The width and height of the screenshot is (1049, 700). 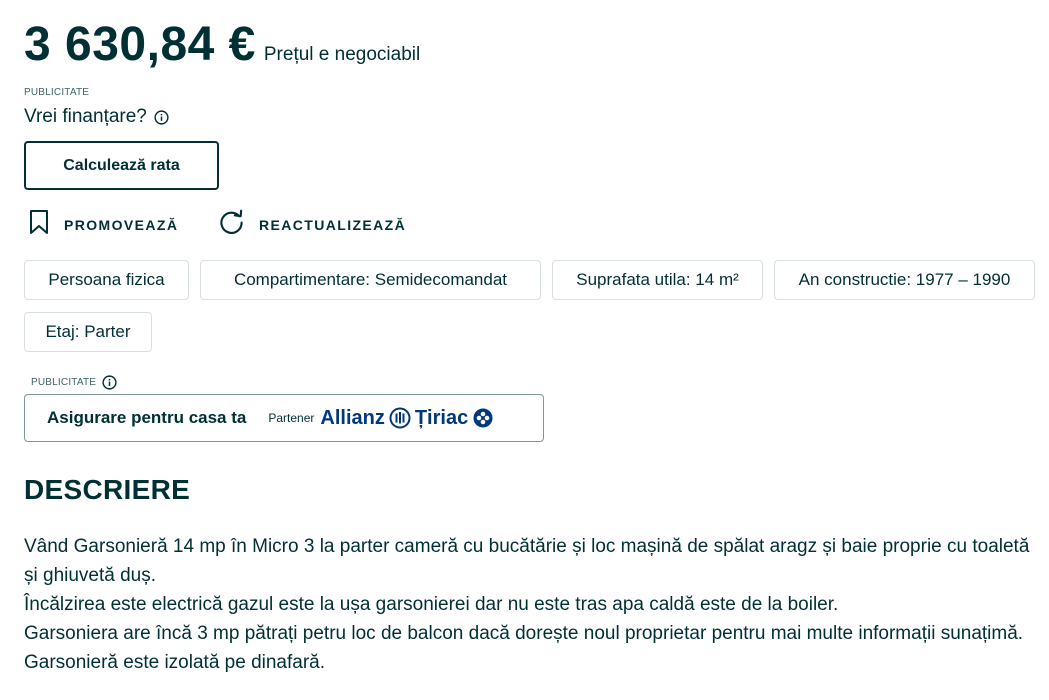 What do you see at coordinates (88, 332) in the screenshot?
I see `tag-floor: Etaj: Parter` at bounding box center [88, 332].